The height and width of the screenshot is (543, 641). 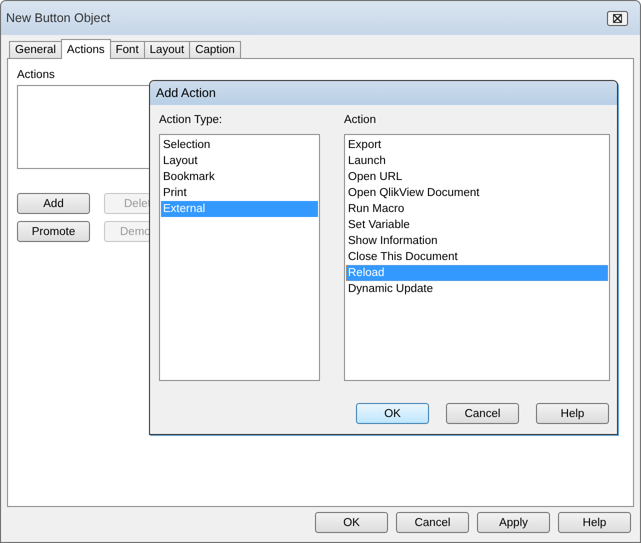 I want to click on list-item: Selection, so click(x=239, y=145).